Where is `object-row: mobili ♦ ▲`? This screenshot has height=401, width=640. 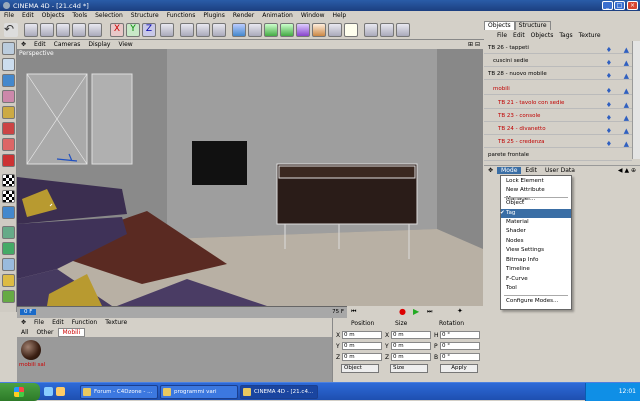
object-row: mobili ♦ ▲ is located at coordinates (558, 89).